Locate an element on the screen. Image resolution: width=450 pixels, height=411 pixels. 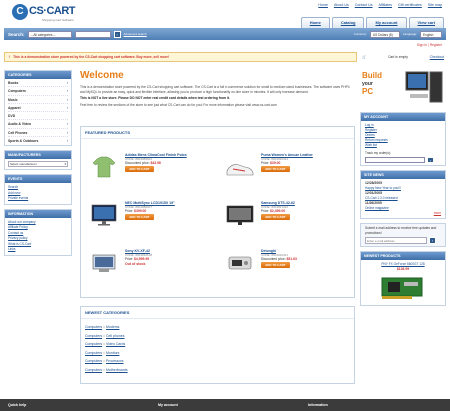
category-item: Books › is located at coordinates (38, 83).